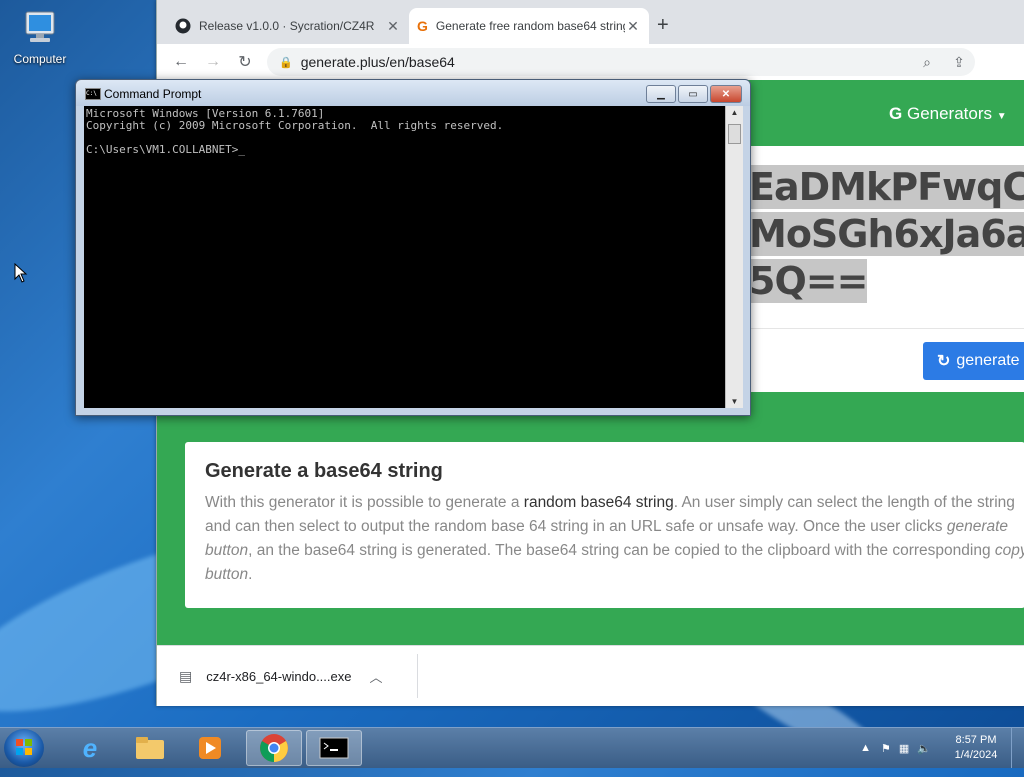 The height and width of the screenshot is (777, 1024). I want to click on generators-menu: G Generators ▼, so click(948, 114).